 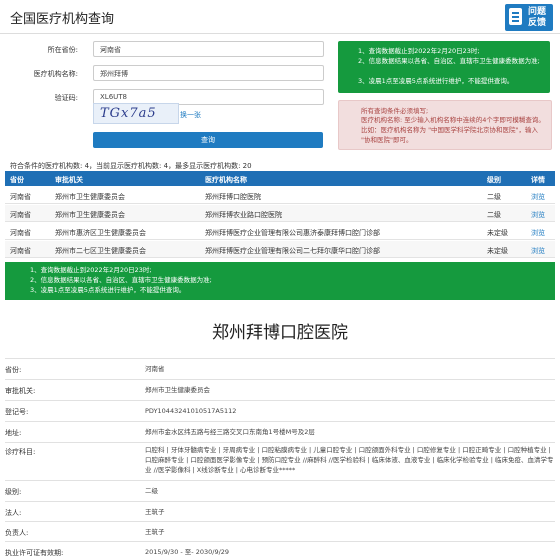 I want to click on col-level: 级别, so click(x=494, y=180).